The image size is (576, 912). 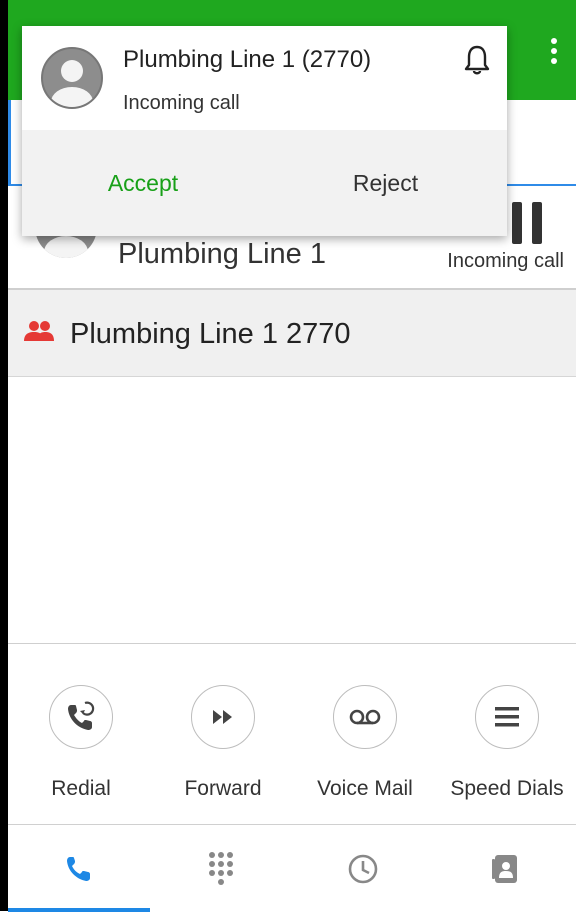 What do you see at coordinates (81, 788) in the screenshot?
I see `redial-label: Redial` at bounding box center [81, 788].